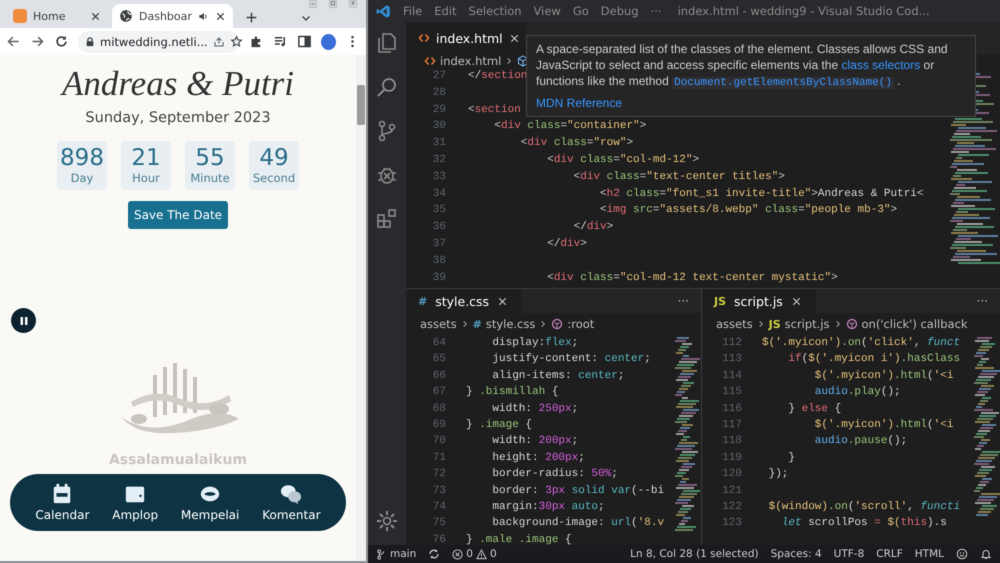  Describe the element at coordinates (274, 178) in the screenshot. I see `countdown-label: Second` at that location.